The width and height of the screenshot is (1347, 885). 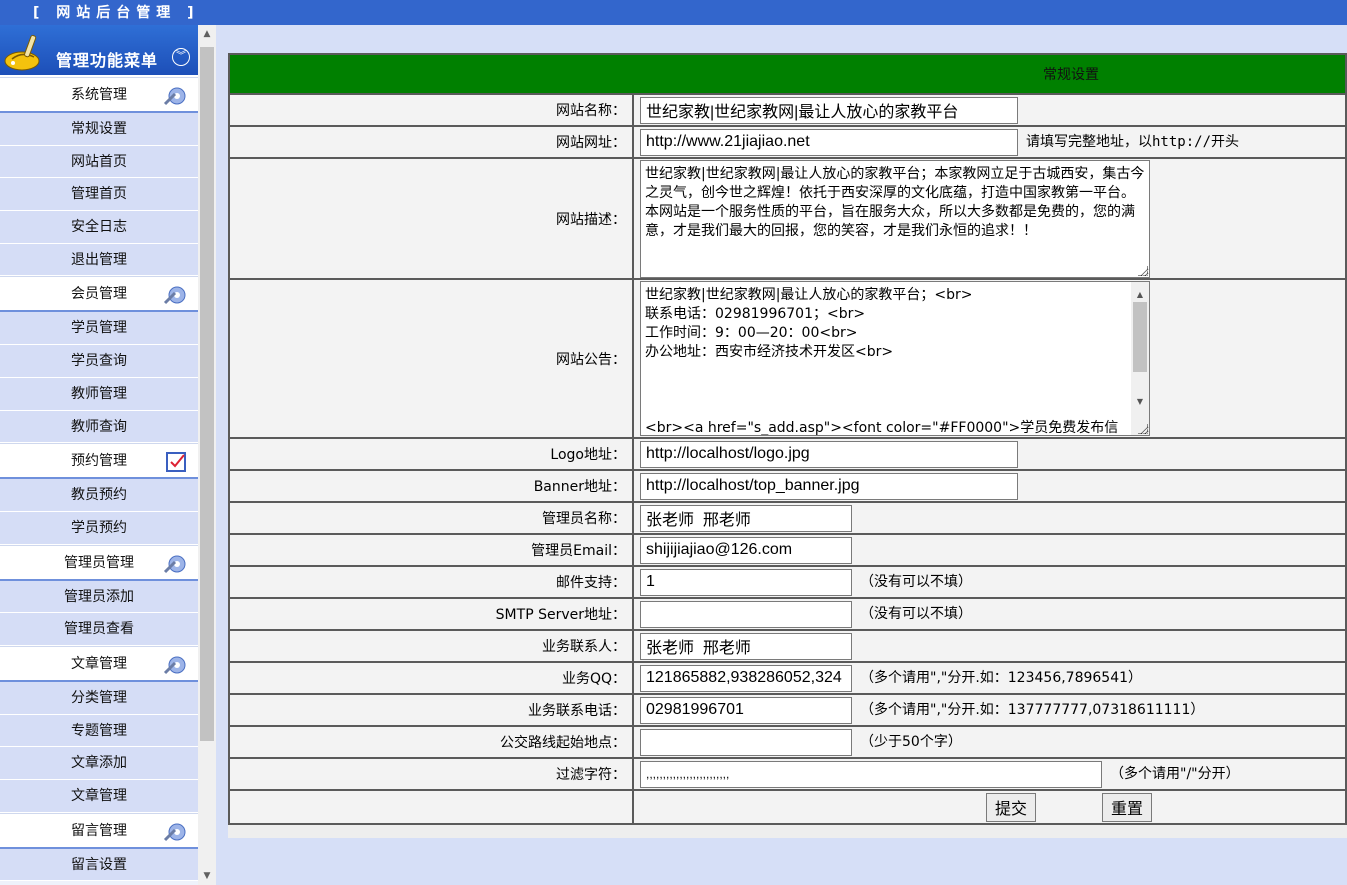 I want to click on filter-input, so click(x=871, y=774).